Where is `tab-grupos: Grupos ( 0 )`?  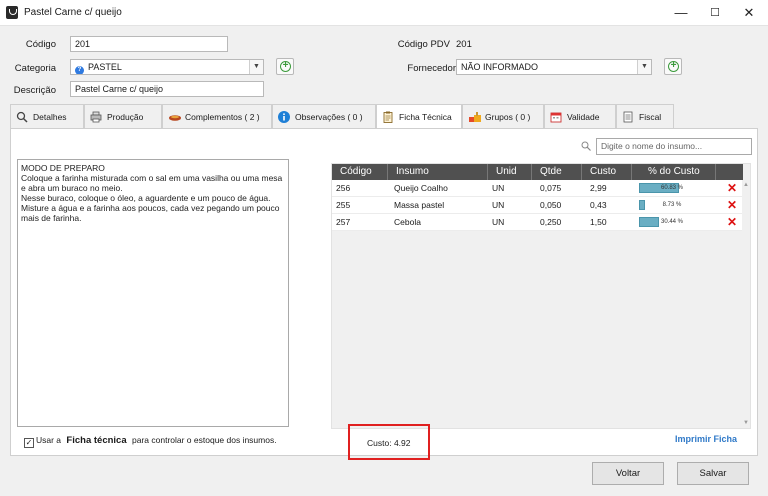
tab-grupos: Grupos ( 0 ) is located at coordinates (503, 116).